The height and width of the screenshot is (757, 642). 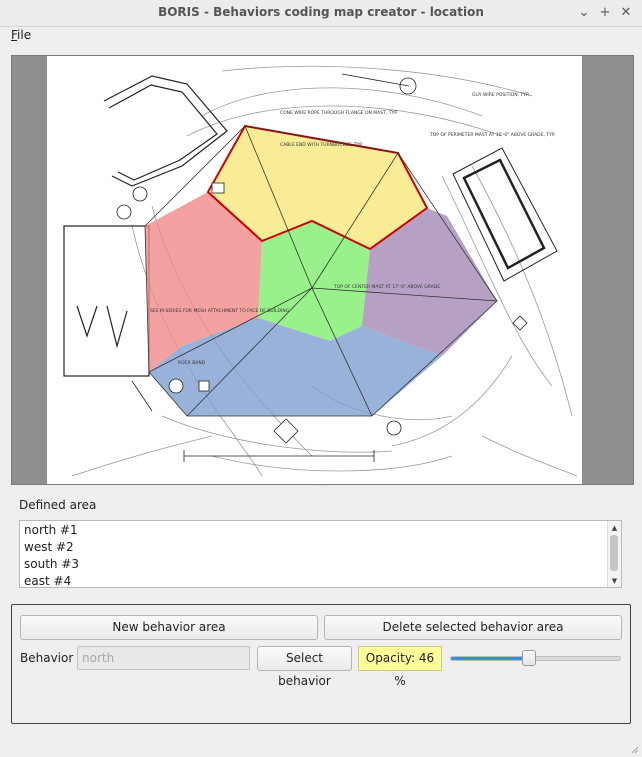 I want to click on menu-bar: File, so click(x=321, y=36).